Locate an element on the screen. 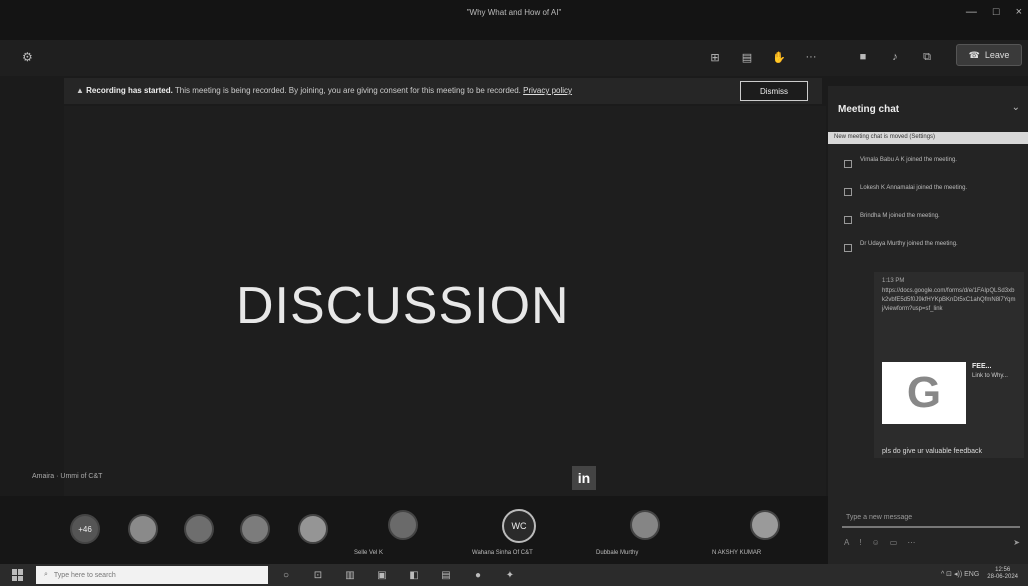 The width and height of the screenshot is (1028, 586). task-view-icon: ⊡ is located at coordinates (318, 575).